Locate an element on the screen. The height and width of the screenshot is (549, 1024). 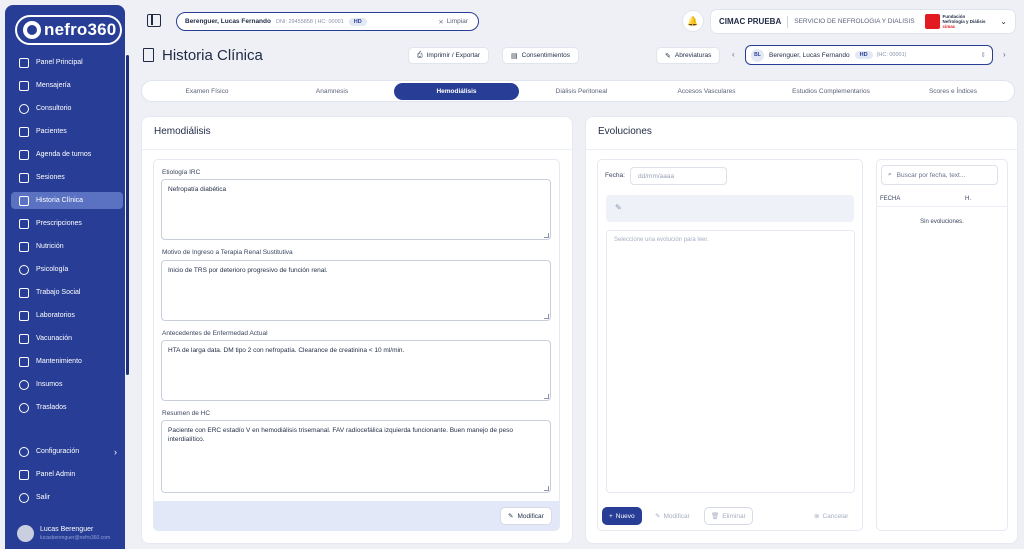
sidebar-item-laboratorios: Laboratorios is located at coordinates (67, 315).